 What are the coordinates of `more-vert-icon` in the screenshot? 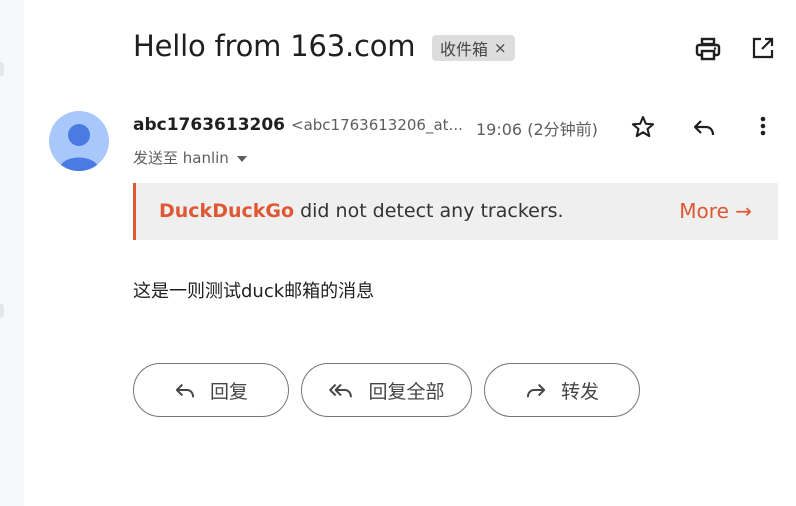 It's located at (763, 126).